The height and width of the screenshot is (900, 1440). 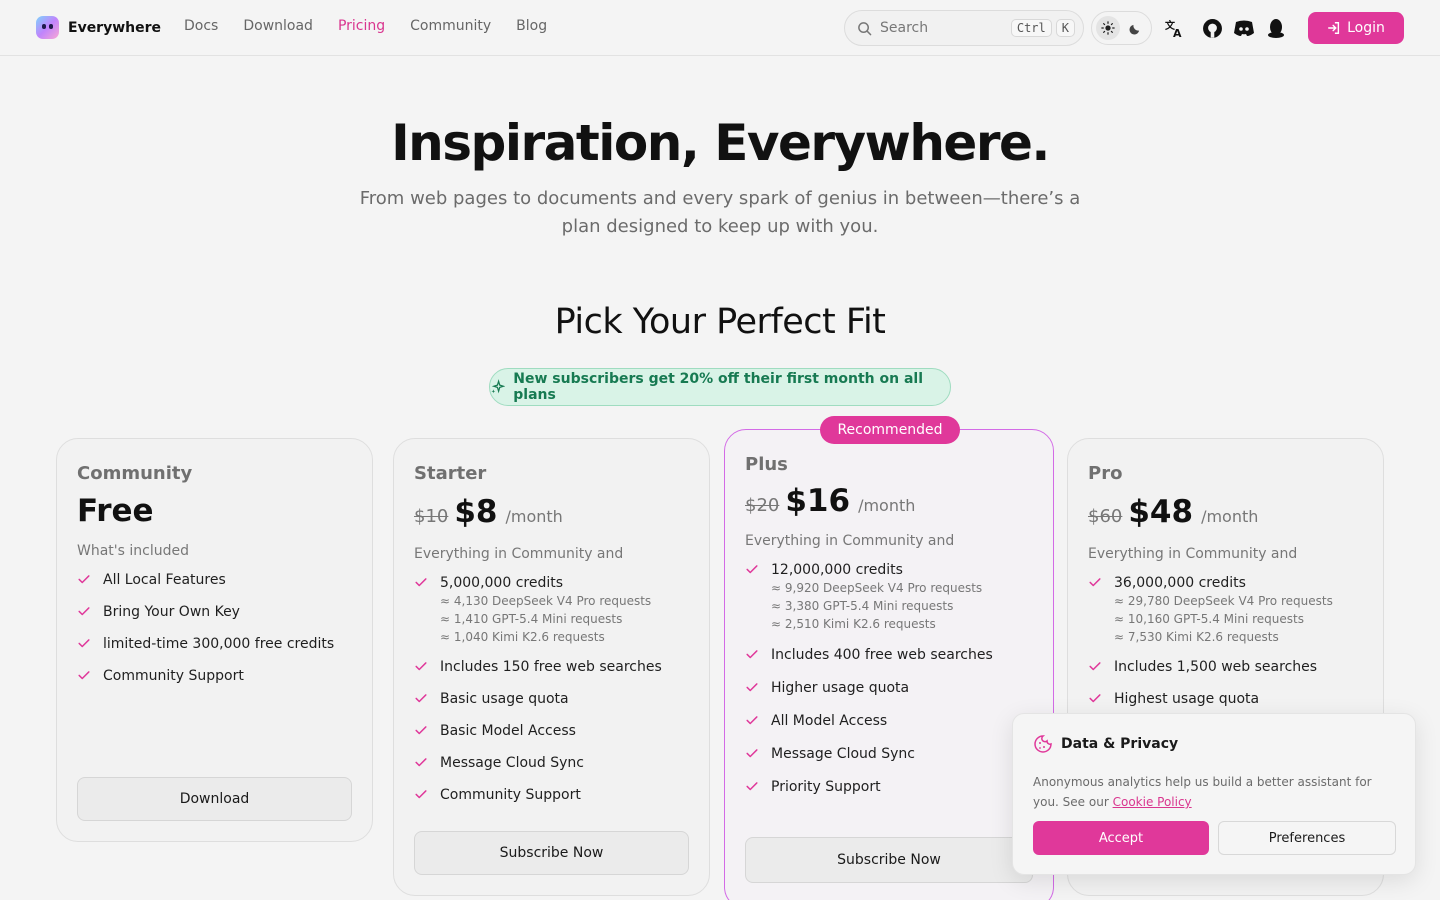 What do you see at coordinates (133, 551) in the screenshot?
I see `plan-intro: What's included` at bounding box center [133, 551].